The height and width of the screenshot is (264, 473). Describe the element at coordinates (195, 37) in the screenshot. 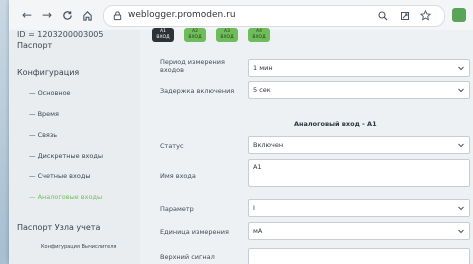

I see `channel-a2-sub: ВХОД` at that location.